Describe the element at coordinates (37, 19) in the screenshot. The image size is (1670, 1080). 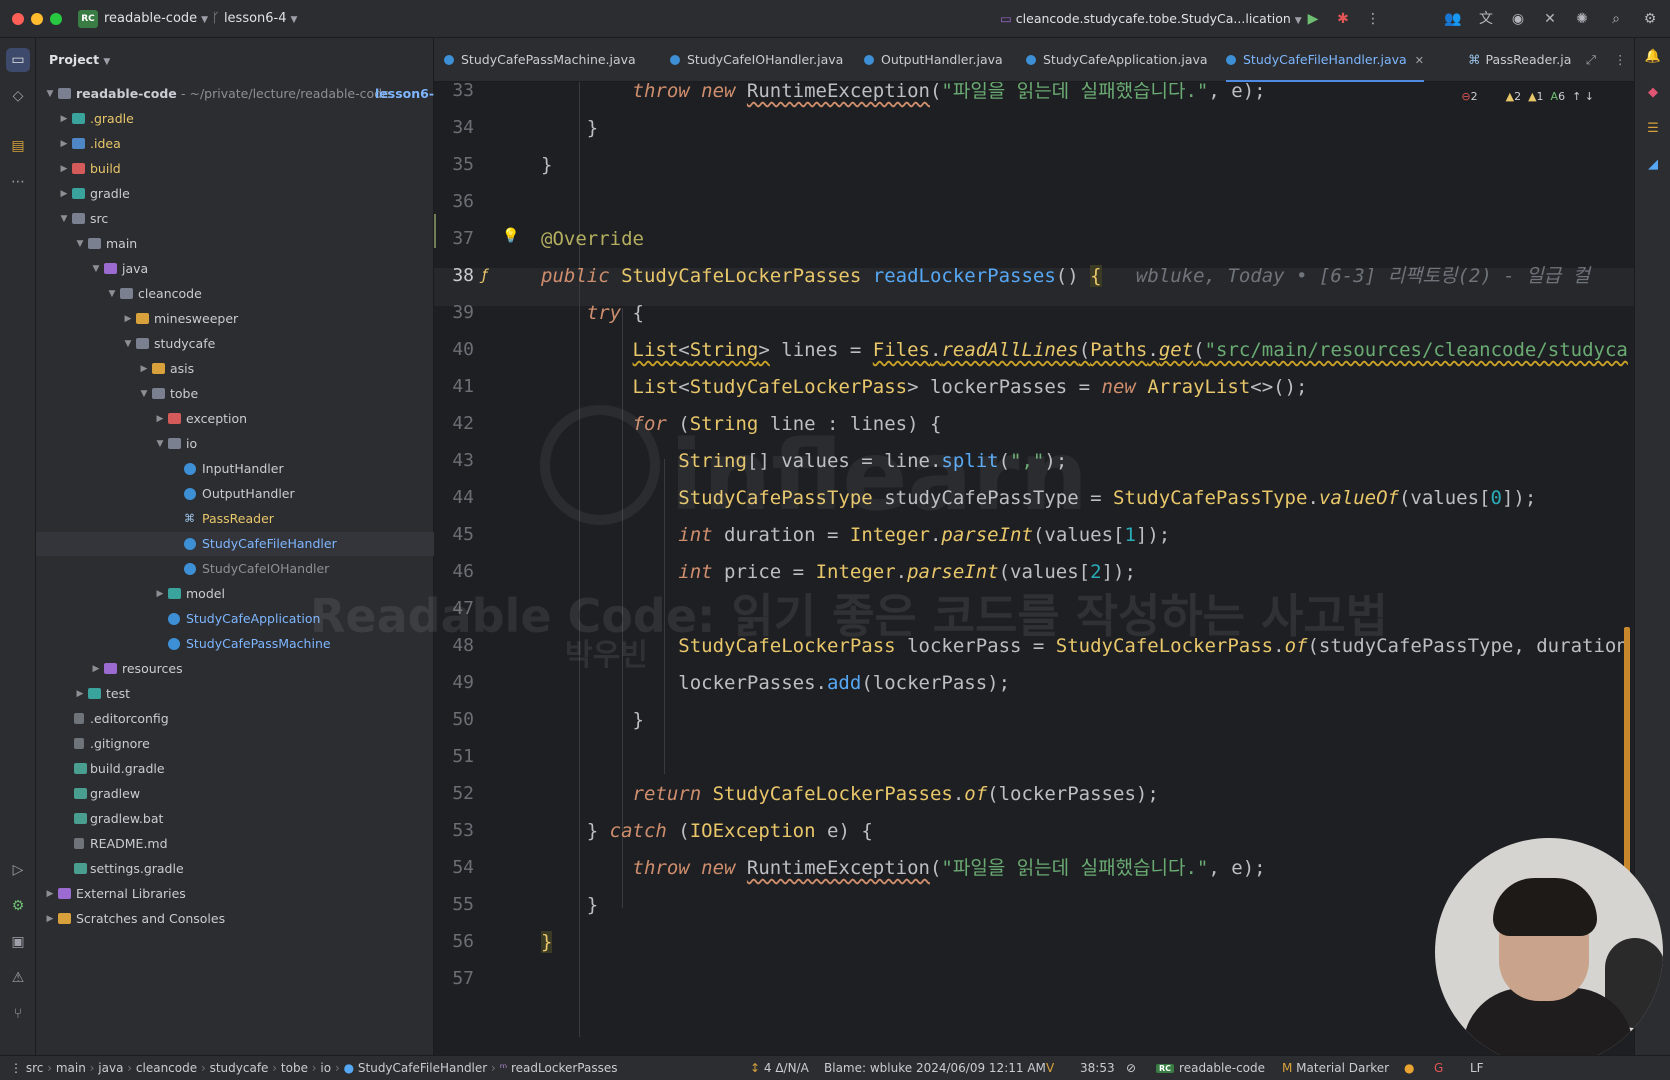
I see `minimize-window-button` at that location.